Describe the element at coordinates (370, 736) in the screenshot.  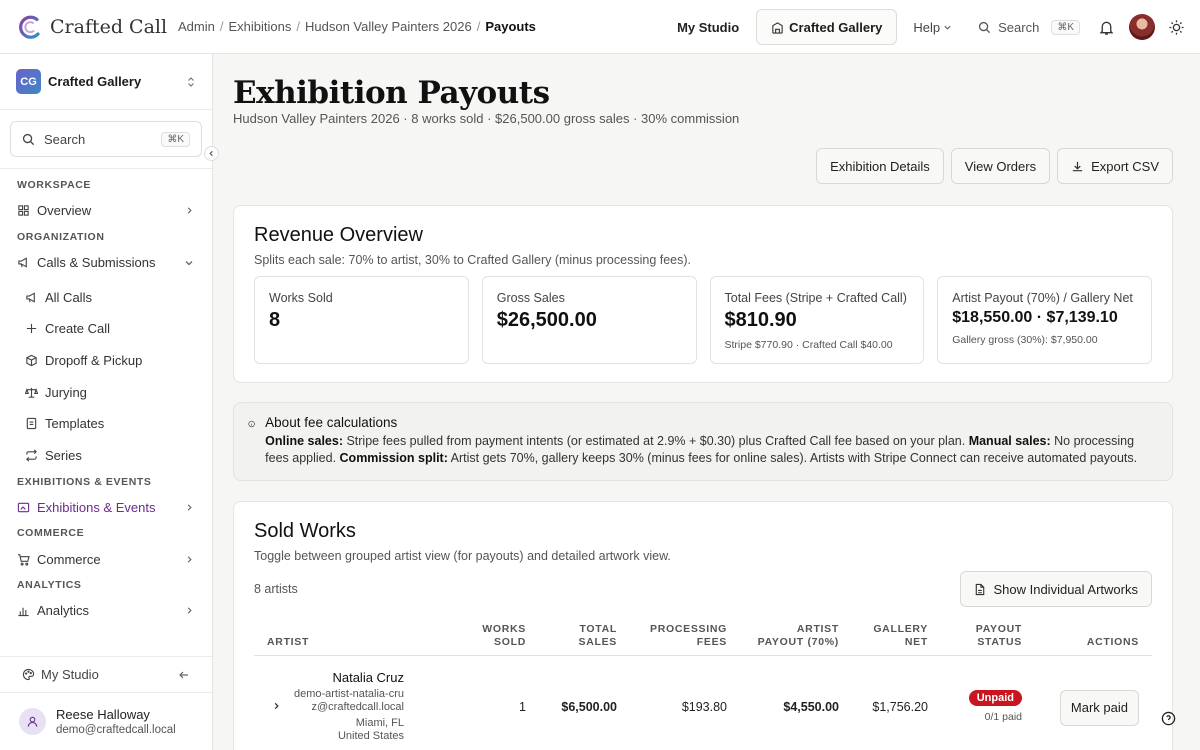
I see `artist-country: United States` at that location.